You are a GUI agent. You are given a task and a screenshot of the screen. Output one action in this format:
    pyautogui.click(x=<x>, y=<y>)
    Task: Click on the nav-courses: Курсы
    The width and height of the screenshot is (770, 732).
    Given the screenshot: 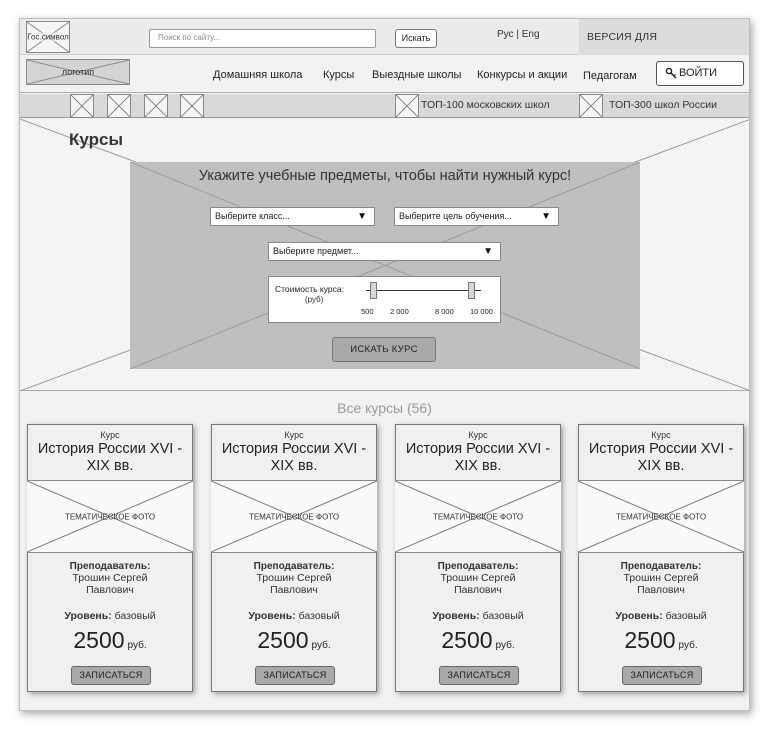 What is the action you would take?
    pyautogui.click(x=338, y=75)
    